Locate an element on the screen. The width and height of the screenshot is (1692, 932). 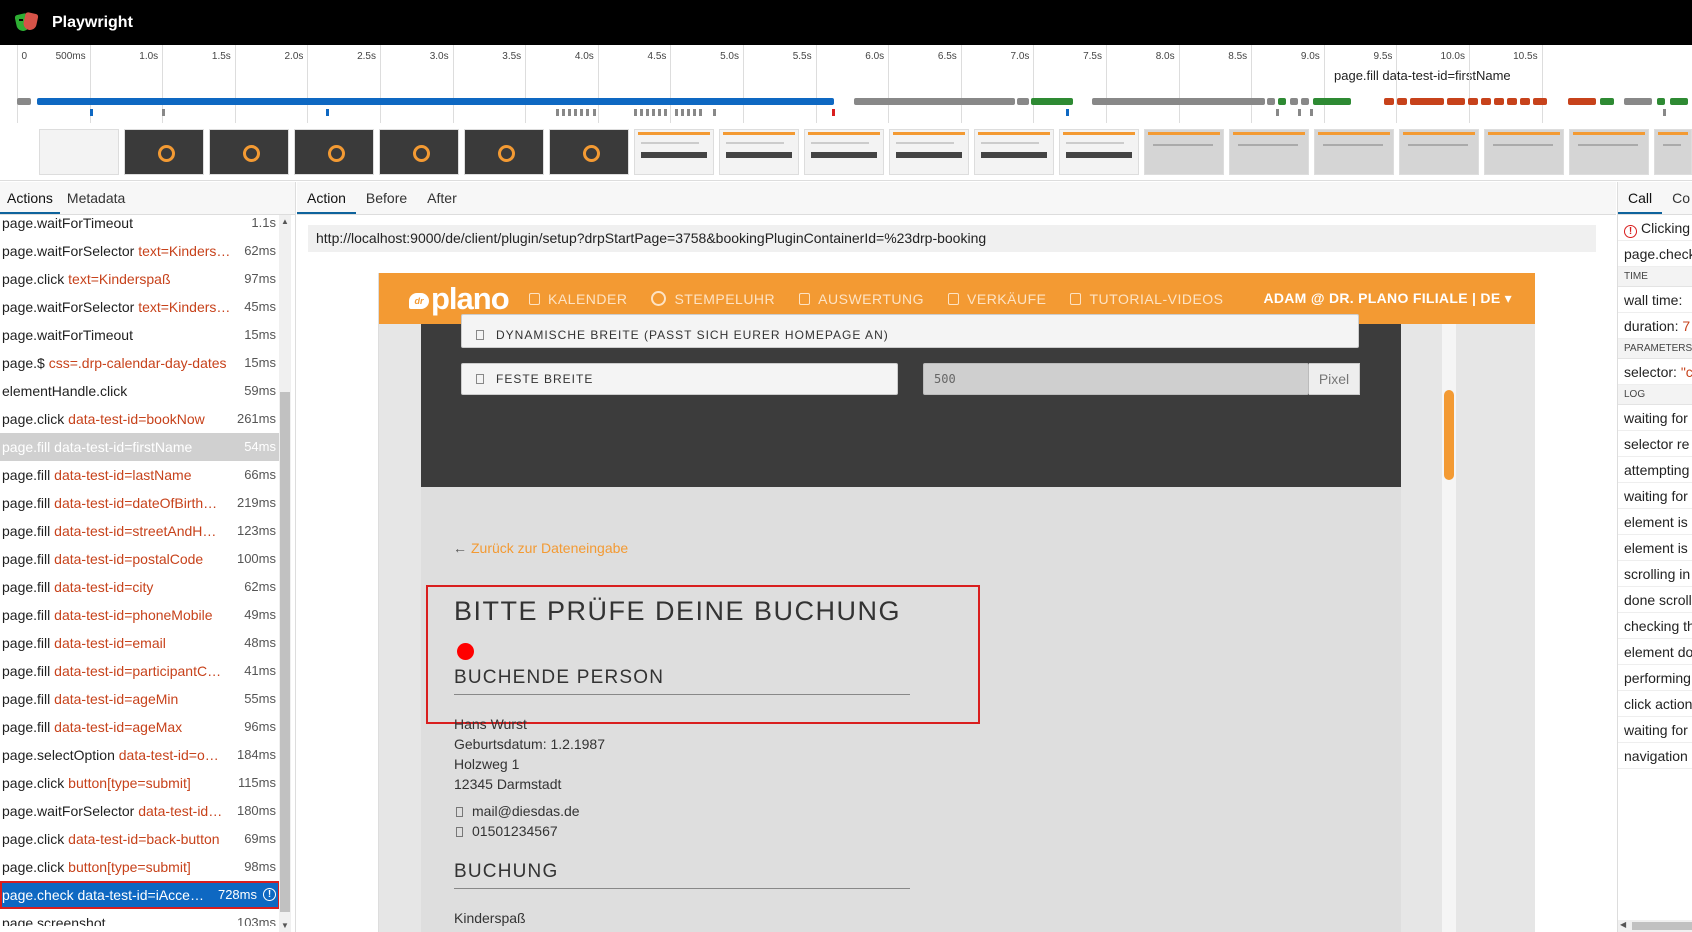
action-item: page.fill data-test-id=ageMin 55ms is located at coordinates (140, 699).